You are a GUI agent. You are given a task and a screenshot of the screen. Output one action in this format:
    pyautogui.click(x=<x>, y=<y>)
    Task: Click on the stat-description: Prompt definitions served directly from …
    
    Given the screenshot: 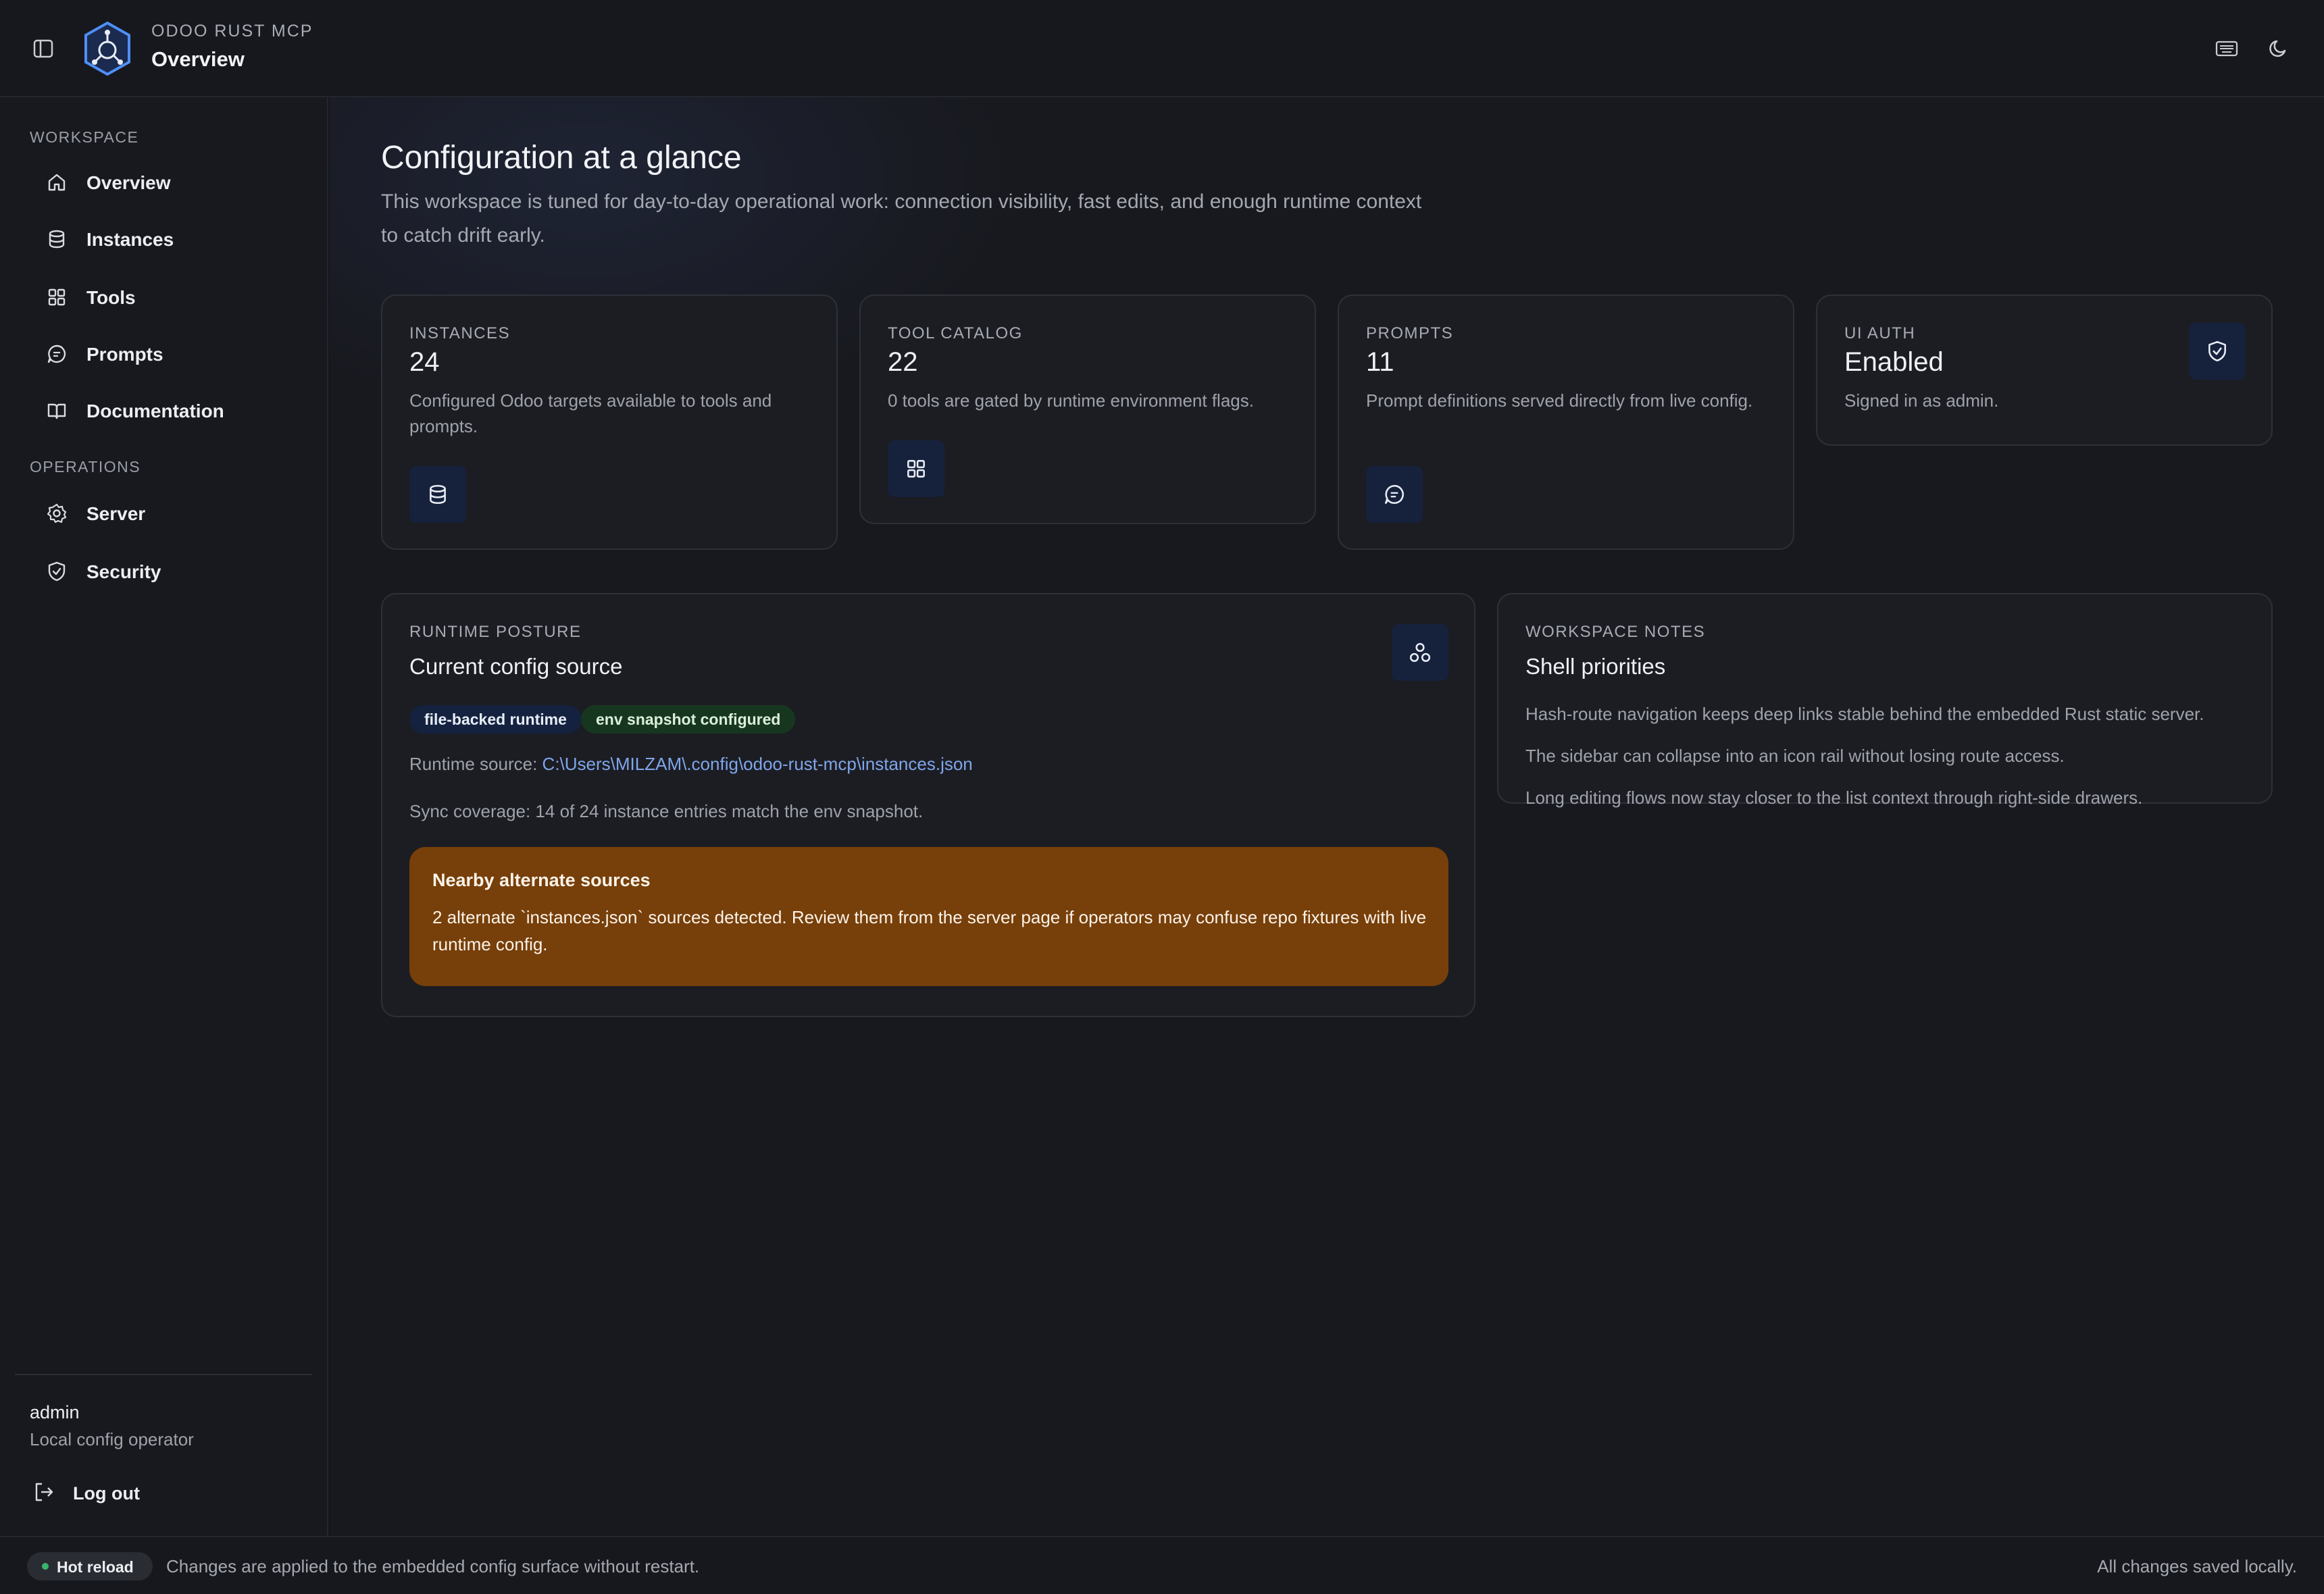 What is the action you would take?
    pyautogui.click(x=1559, y=400)
    